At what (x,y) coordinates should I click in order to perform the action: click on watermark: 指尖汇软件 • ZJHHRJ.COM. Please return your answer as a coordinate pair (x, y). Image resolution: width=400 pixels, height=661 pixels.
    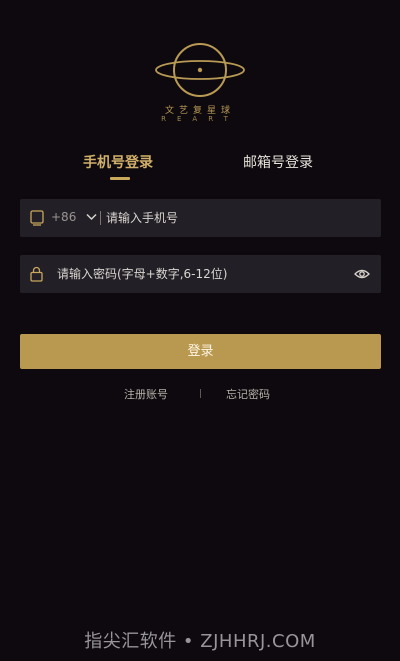
    Looking at the image, I should click on (200, 641).